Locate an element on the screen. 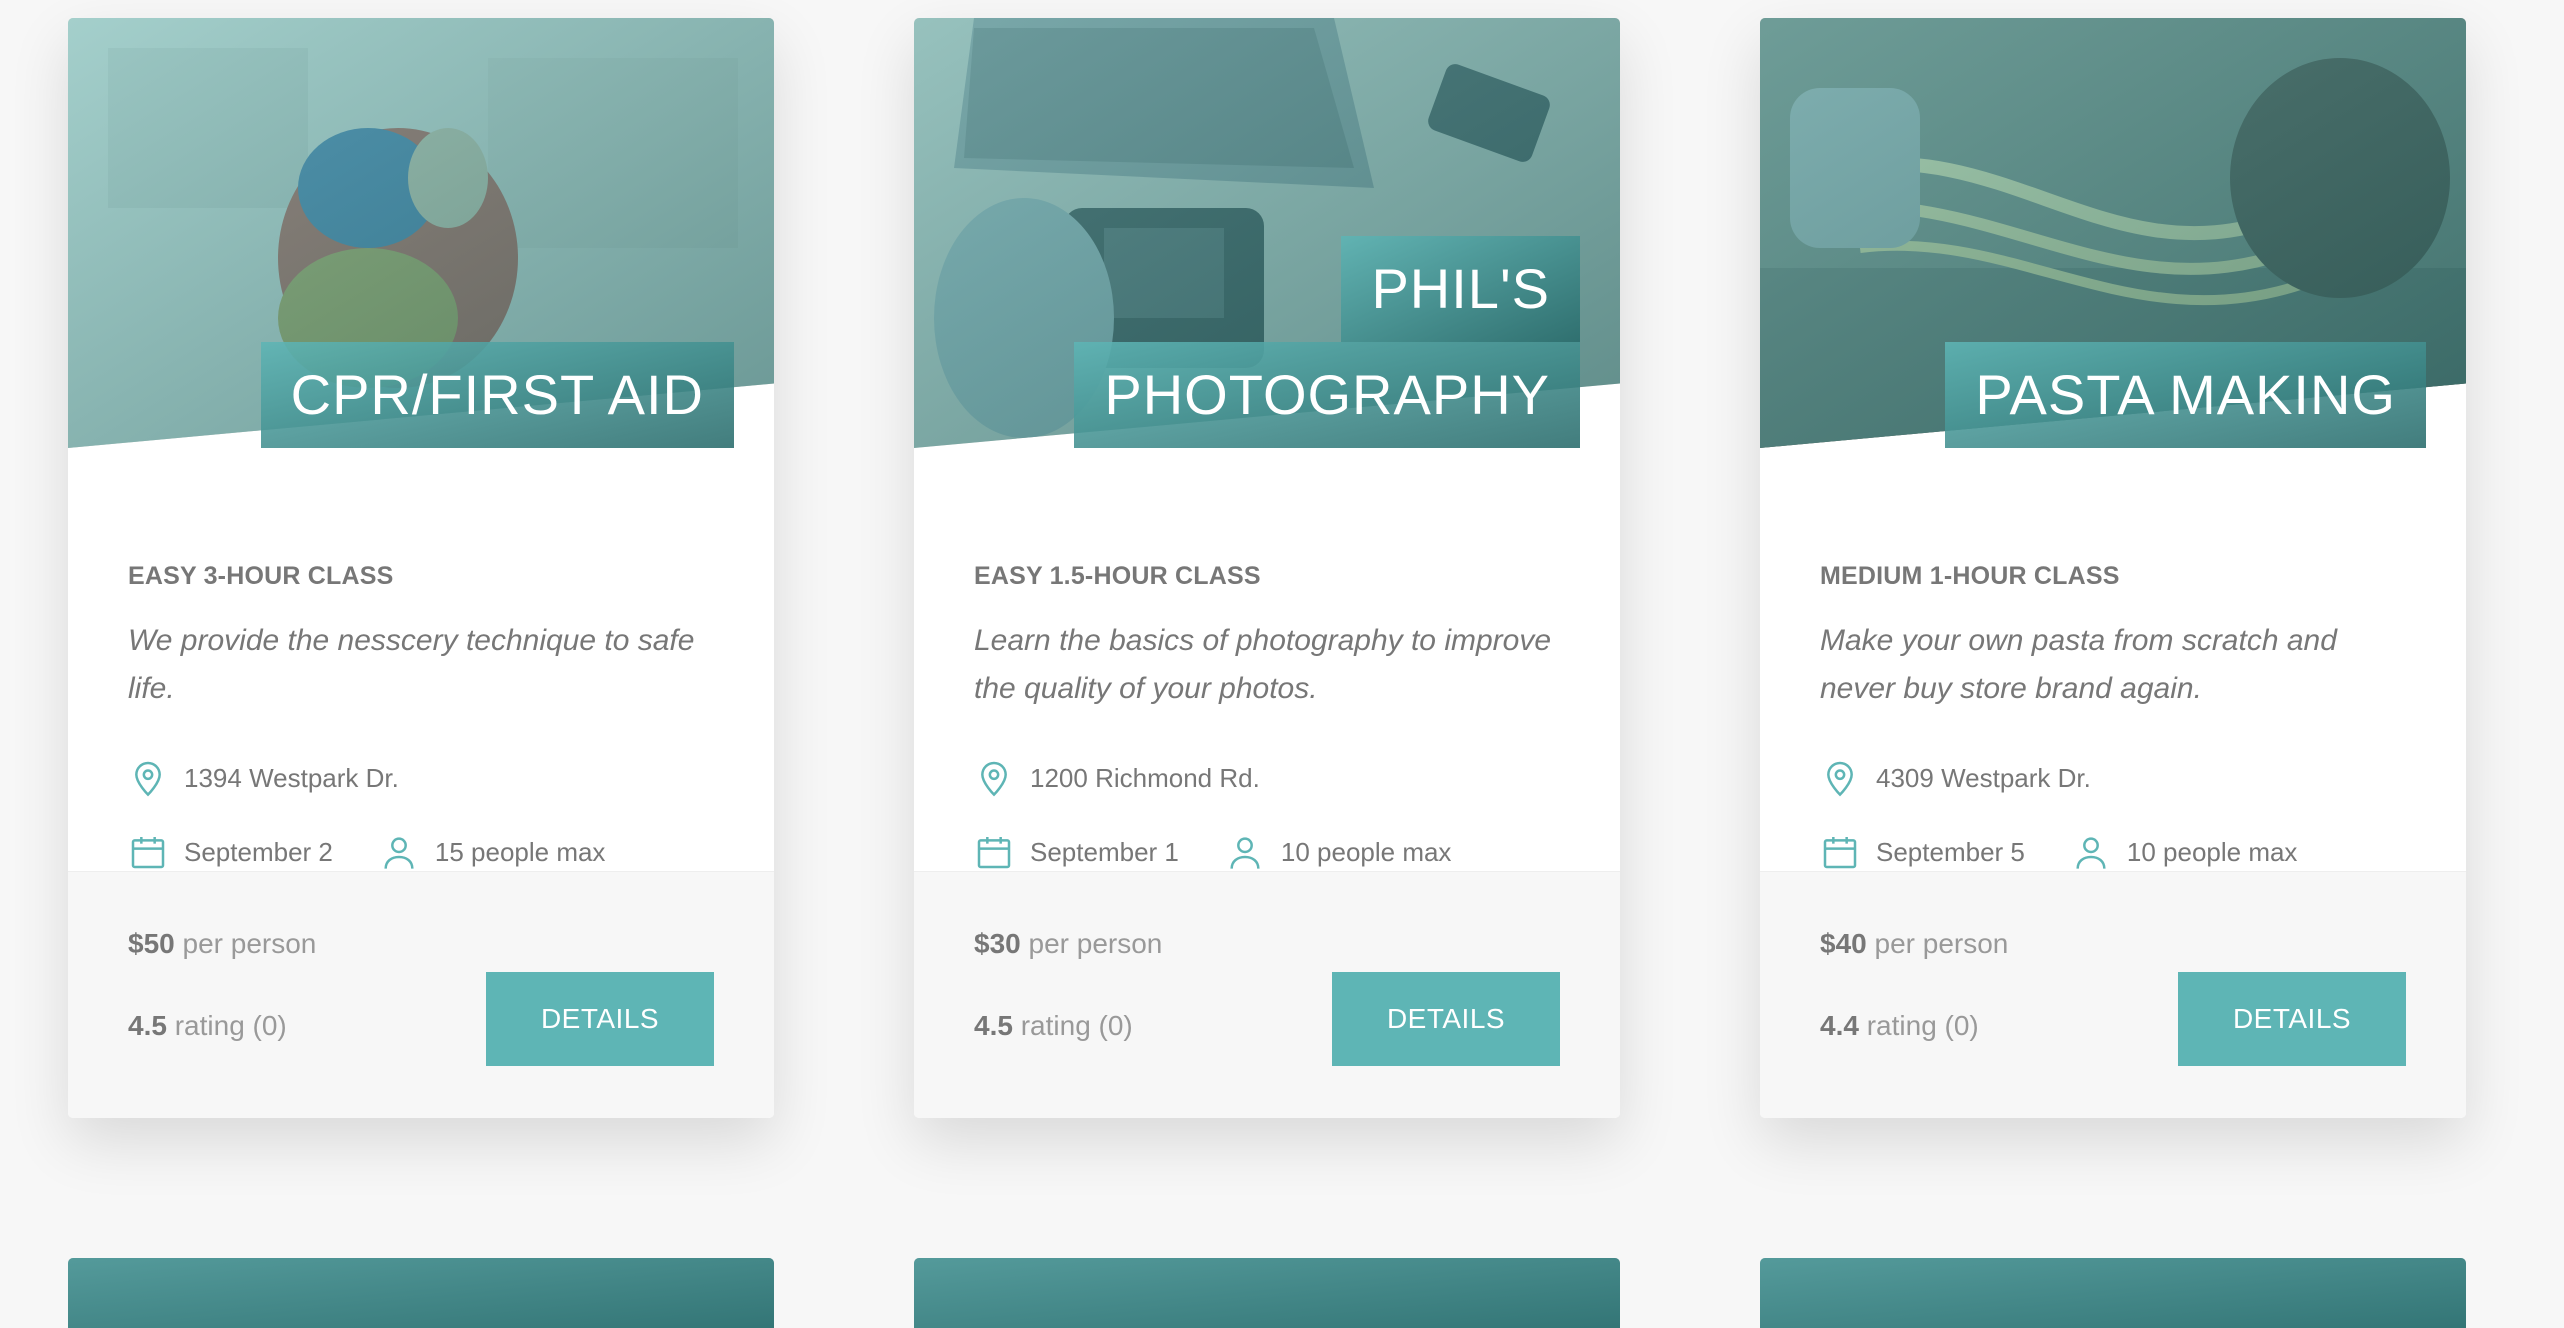 The height and width of the screenshot is (1328, 2564). price: $30 per person is located at coordinates (1068, 944).